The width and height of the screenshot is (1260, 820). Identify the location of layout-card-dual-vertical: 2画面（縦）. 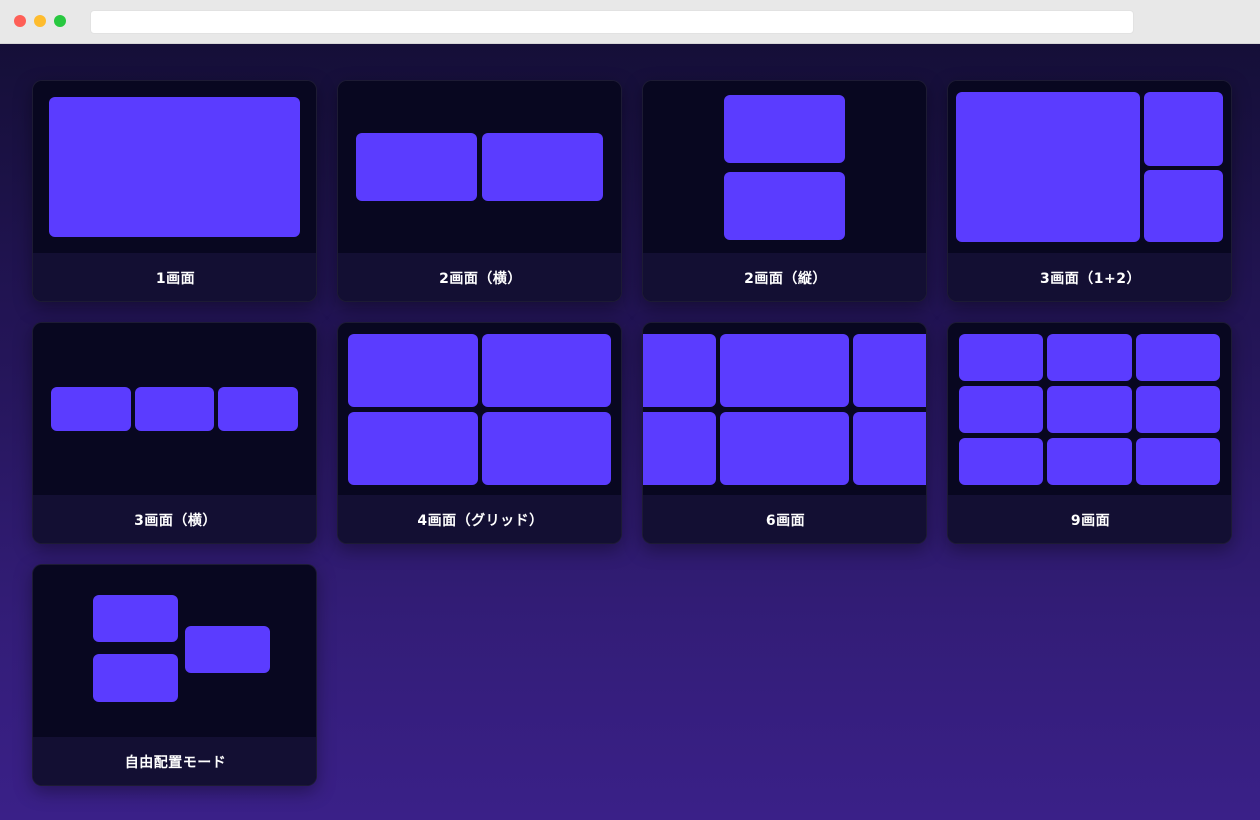
(784, 191).